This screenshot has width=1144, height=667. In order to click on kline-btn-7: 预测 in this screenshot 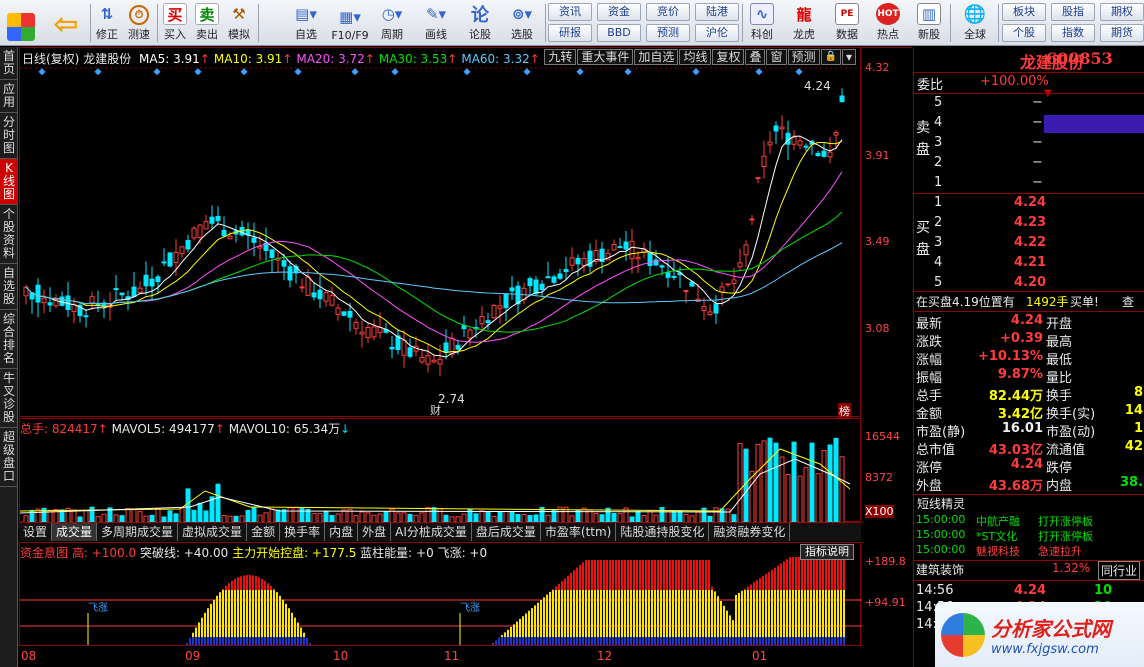, I will do `click(803, 57)`.